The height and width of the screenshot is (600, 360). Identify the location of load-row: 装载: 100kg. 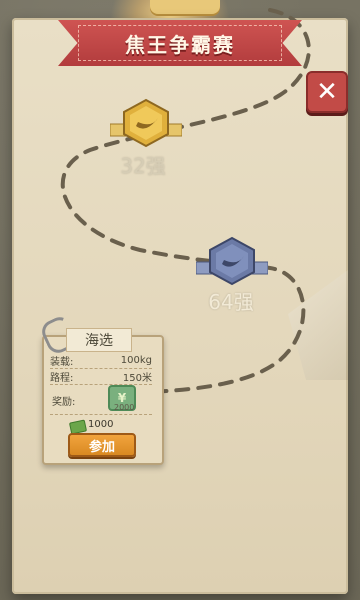
(101, 360).